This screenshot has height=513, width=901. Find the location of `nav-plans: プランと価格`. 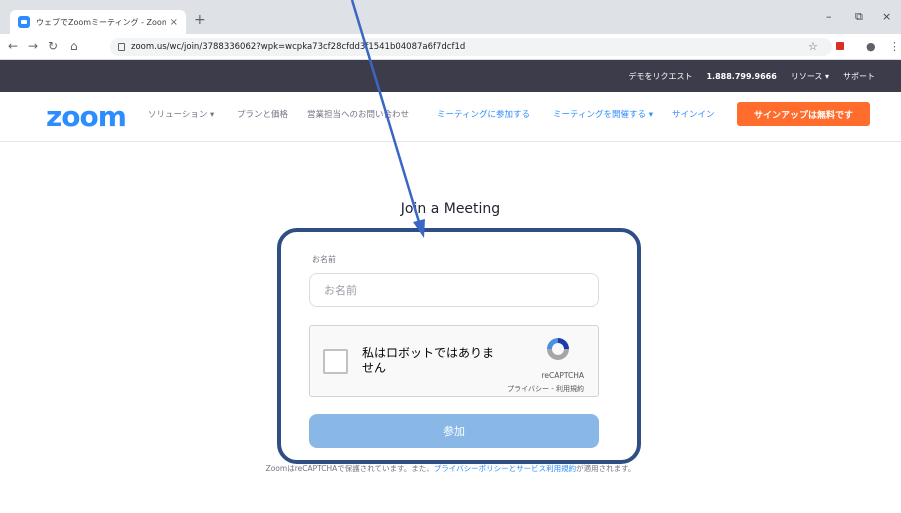

nav-plans: プランと価格 is located at coordinates (262, 114).